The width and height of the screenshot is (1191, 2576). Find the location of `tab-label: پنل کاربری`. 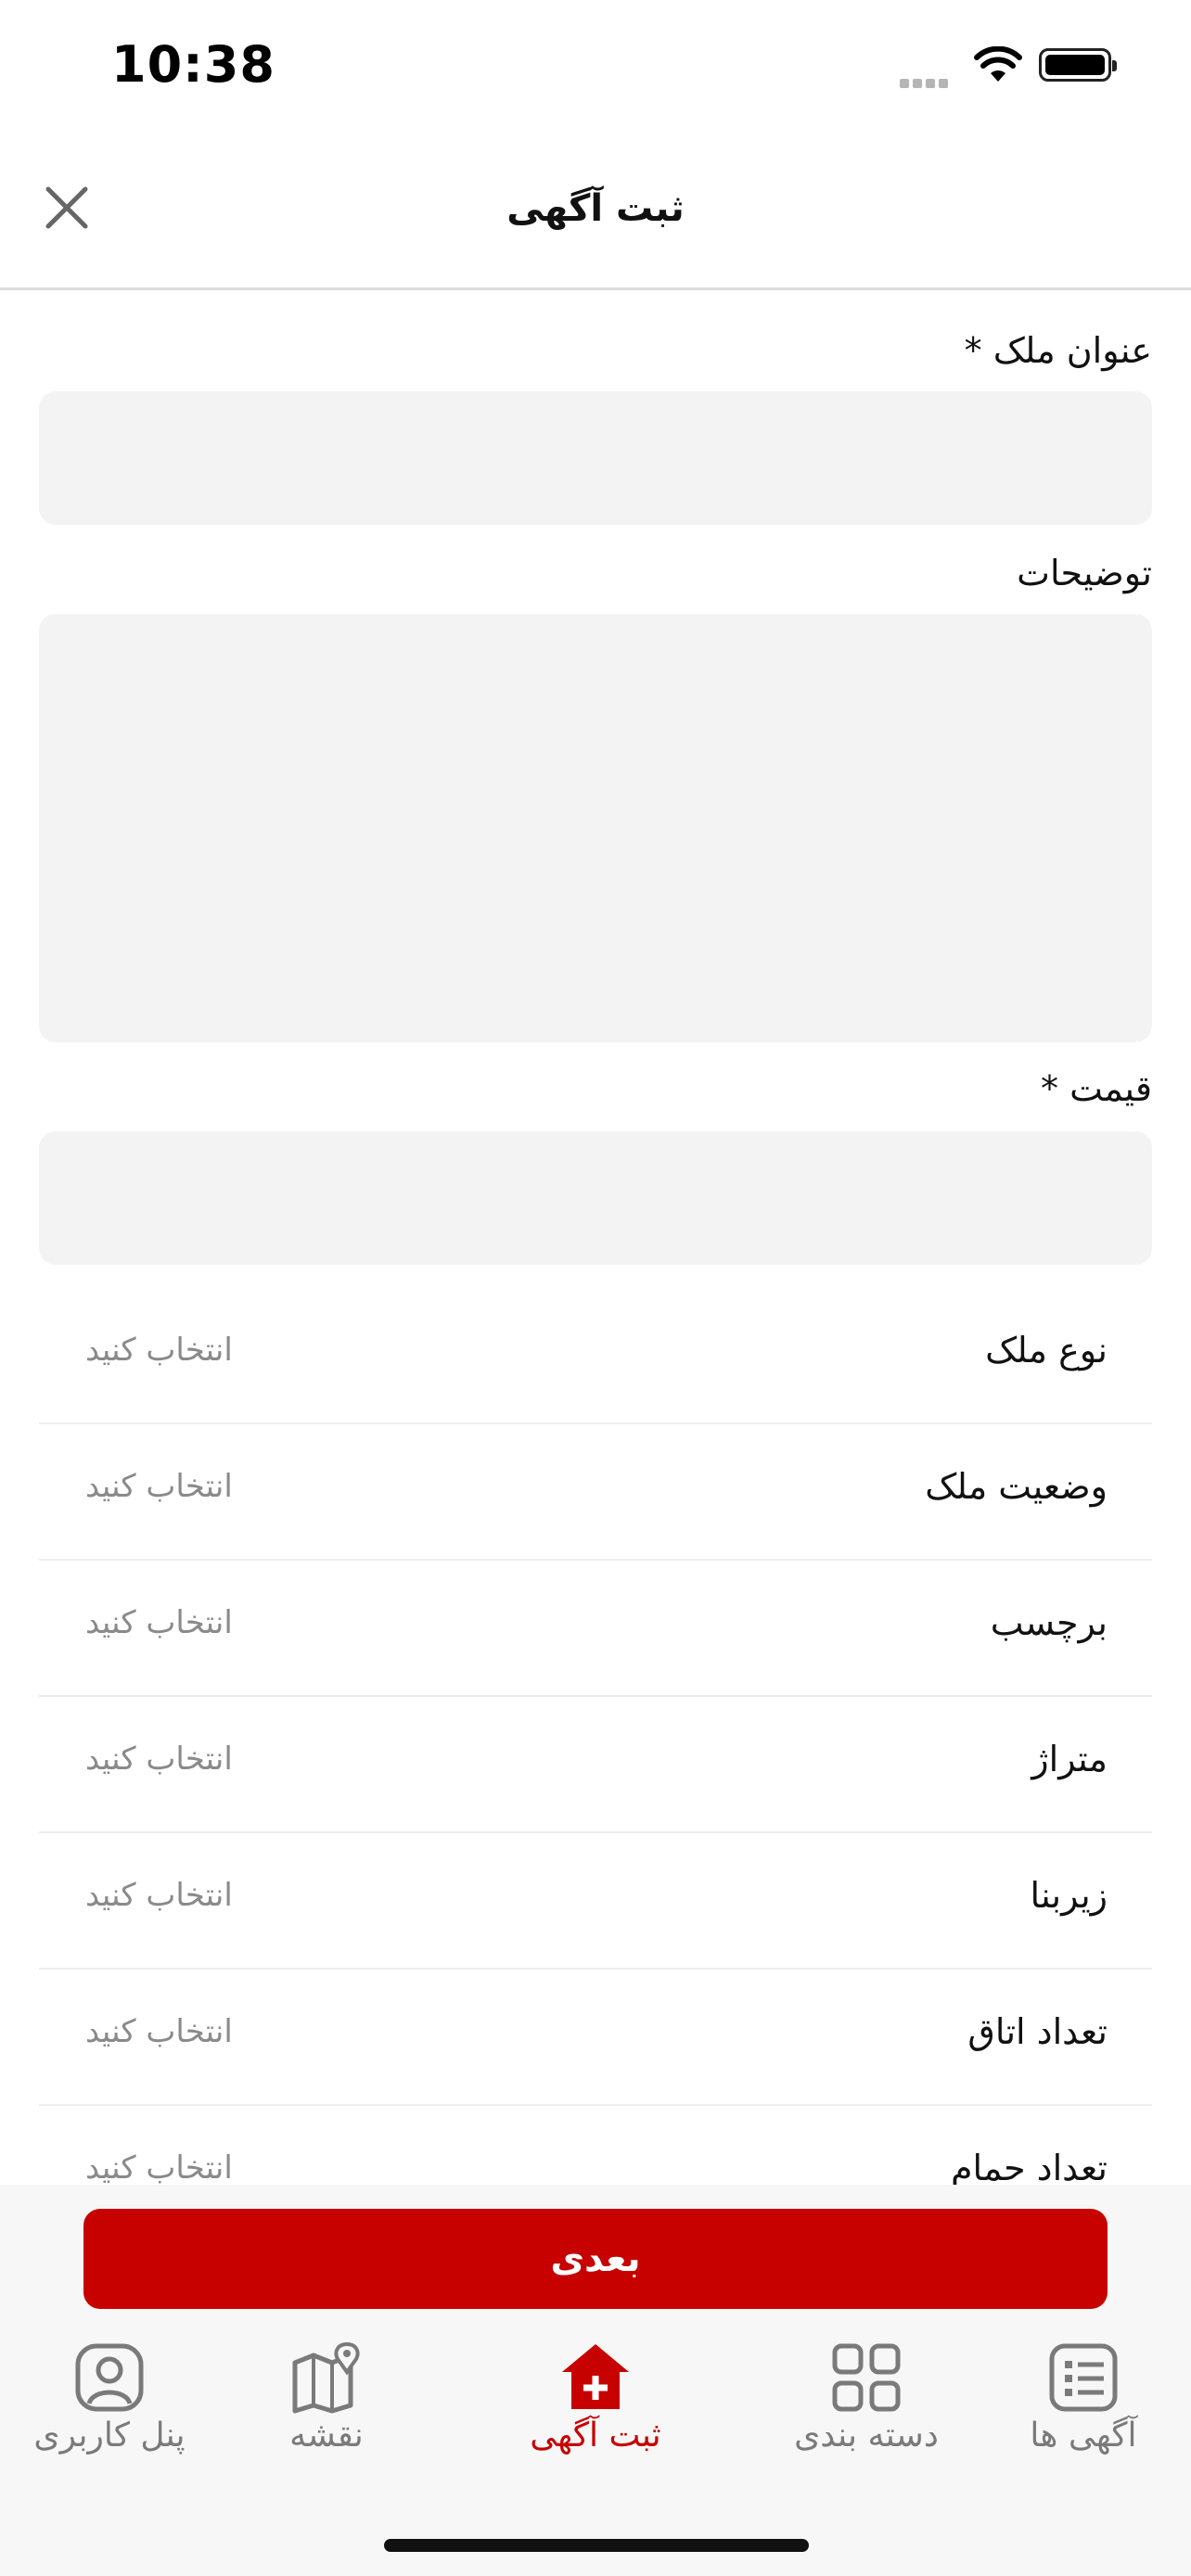

tab-label: پنل کاربری is located at coordinates (109, 2436).